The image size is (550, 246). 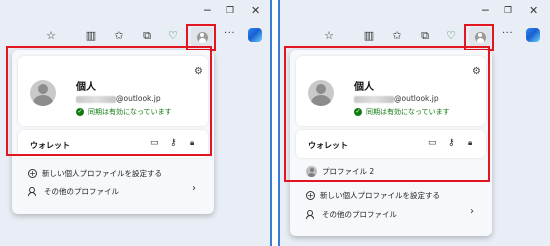 I want to click on profile-2-item: プロファイル 2, so click(x=340, y=171).